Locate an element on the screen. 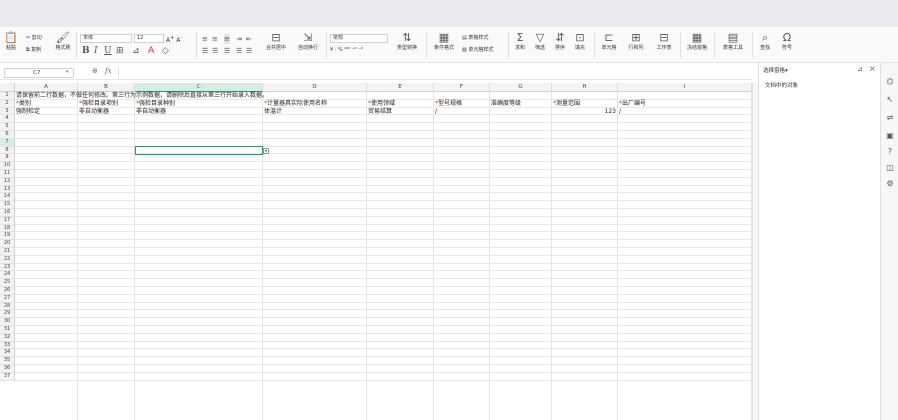  row-header-16: 16 is located at coordinates (7, 213).